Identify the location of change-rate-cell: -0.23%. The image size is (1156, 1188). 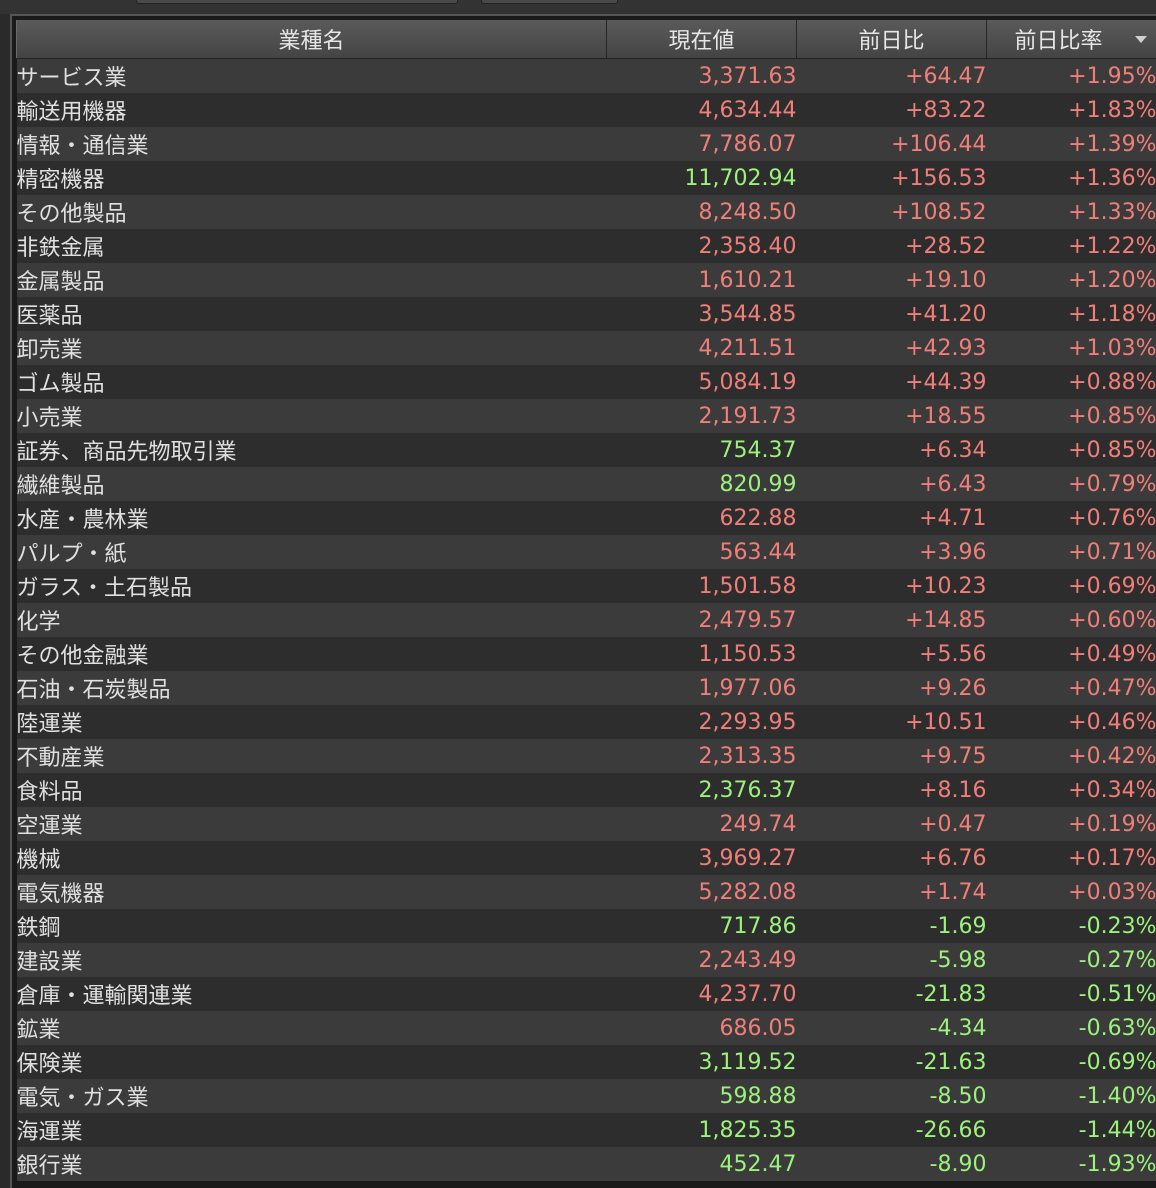
(1071, 926).